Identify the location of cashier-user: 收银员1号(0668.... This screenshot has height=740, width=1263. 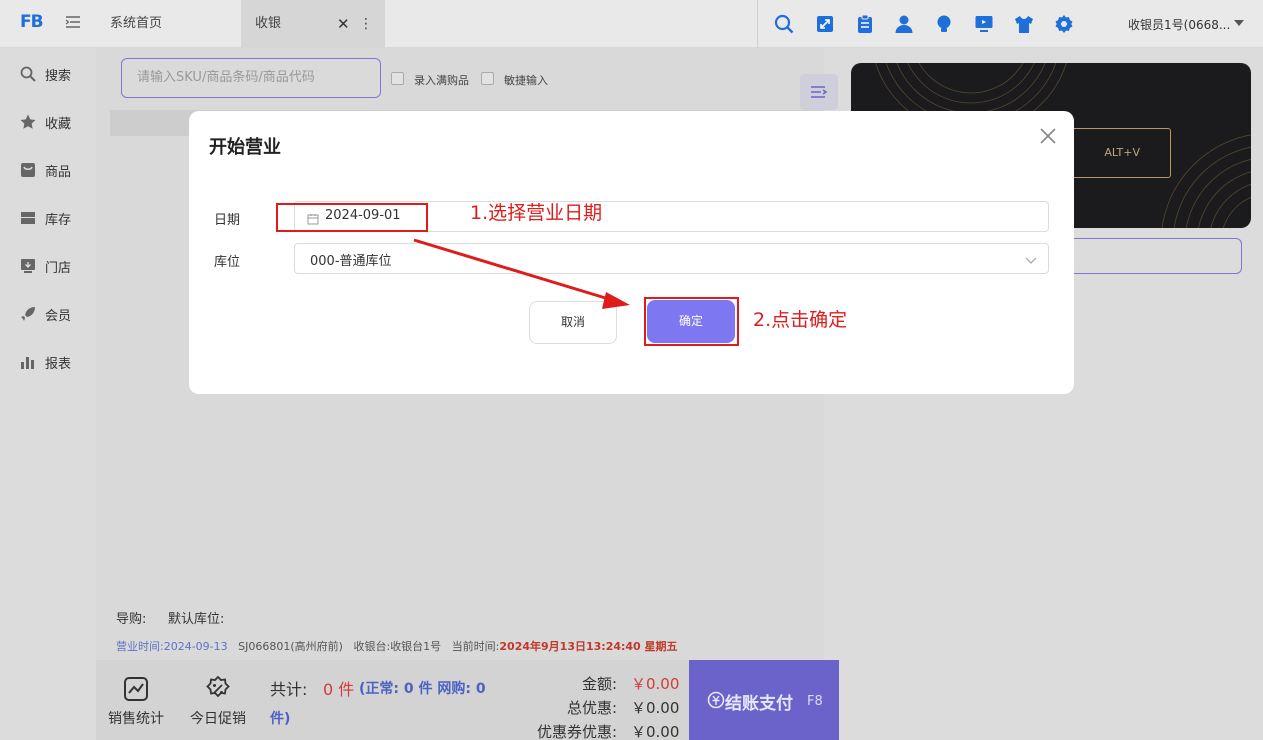
(1179, 24).